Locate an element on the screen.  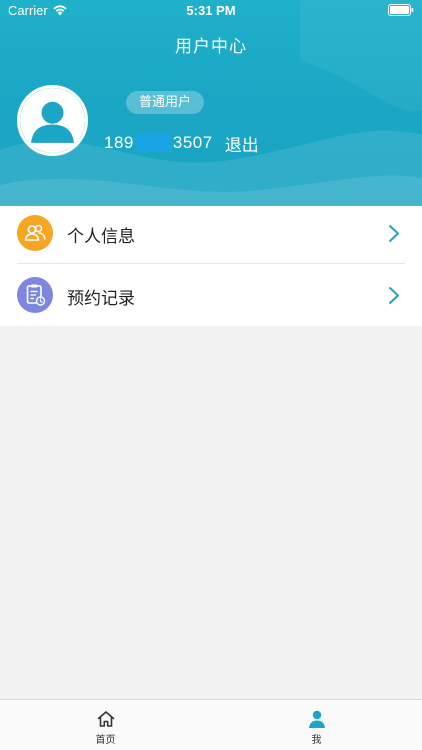
avatar is located at coordinates (52, 120).